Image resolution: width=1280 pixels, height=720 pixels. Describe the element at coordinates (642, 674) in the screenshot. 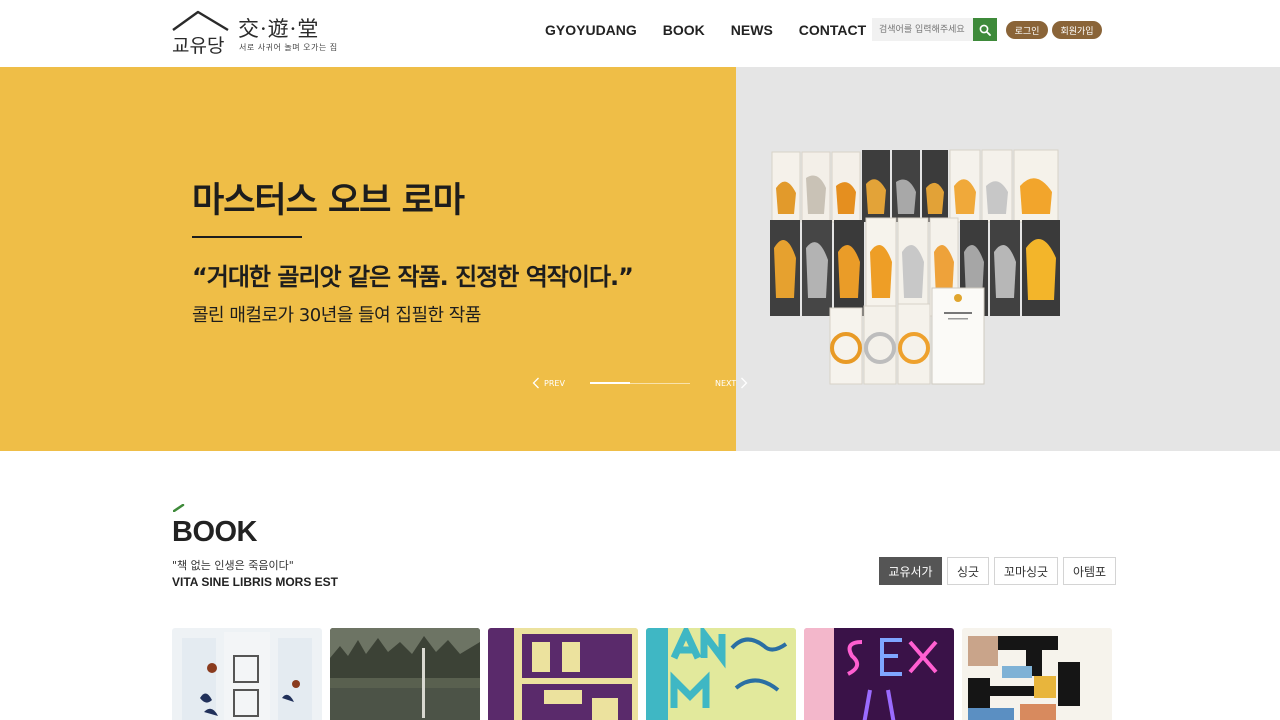

I see `book-cover-list` at that location.